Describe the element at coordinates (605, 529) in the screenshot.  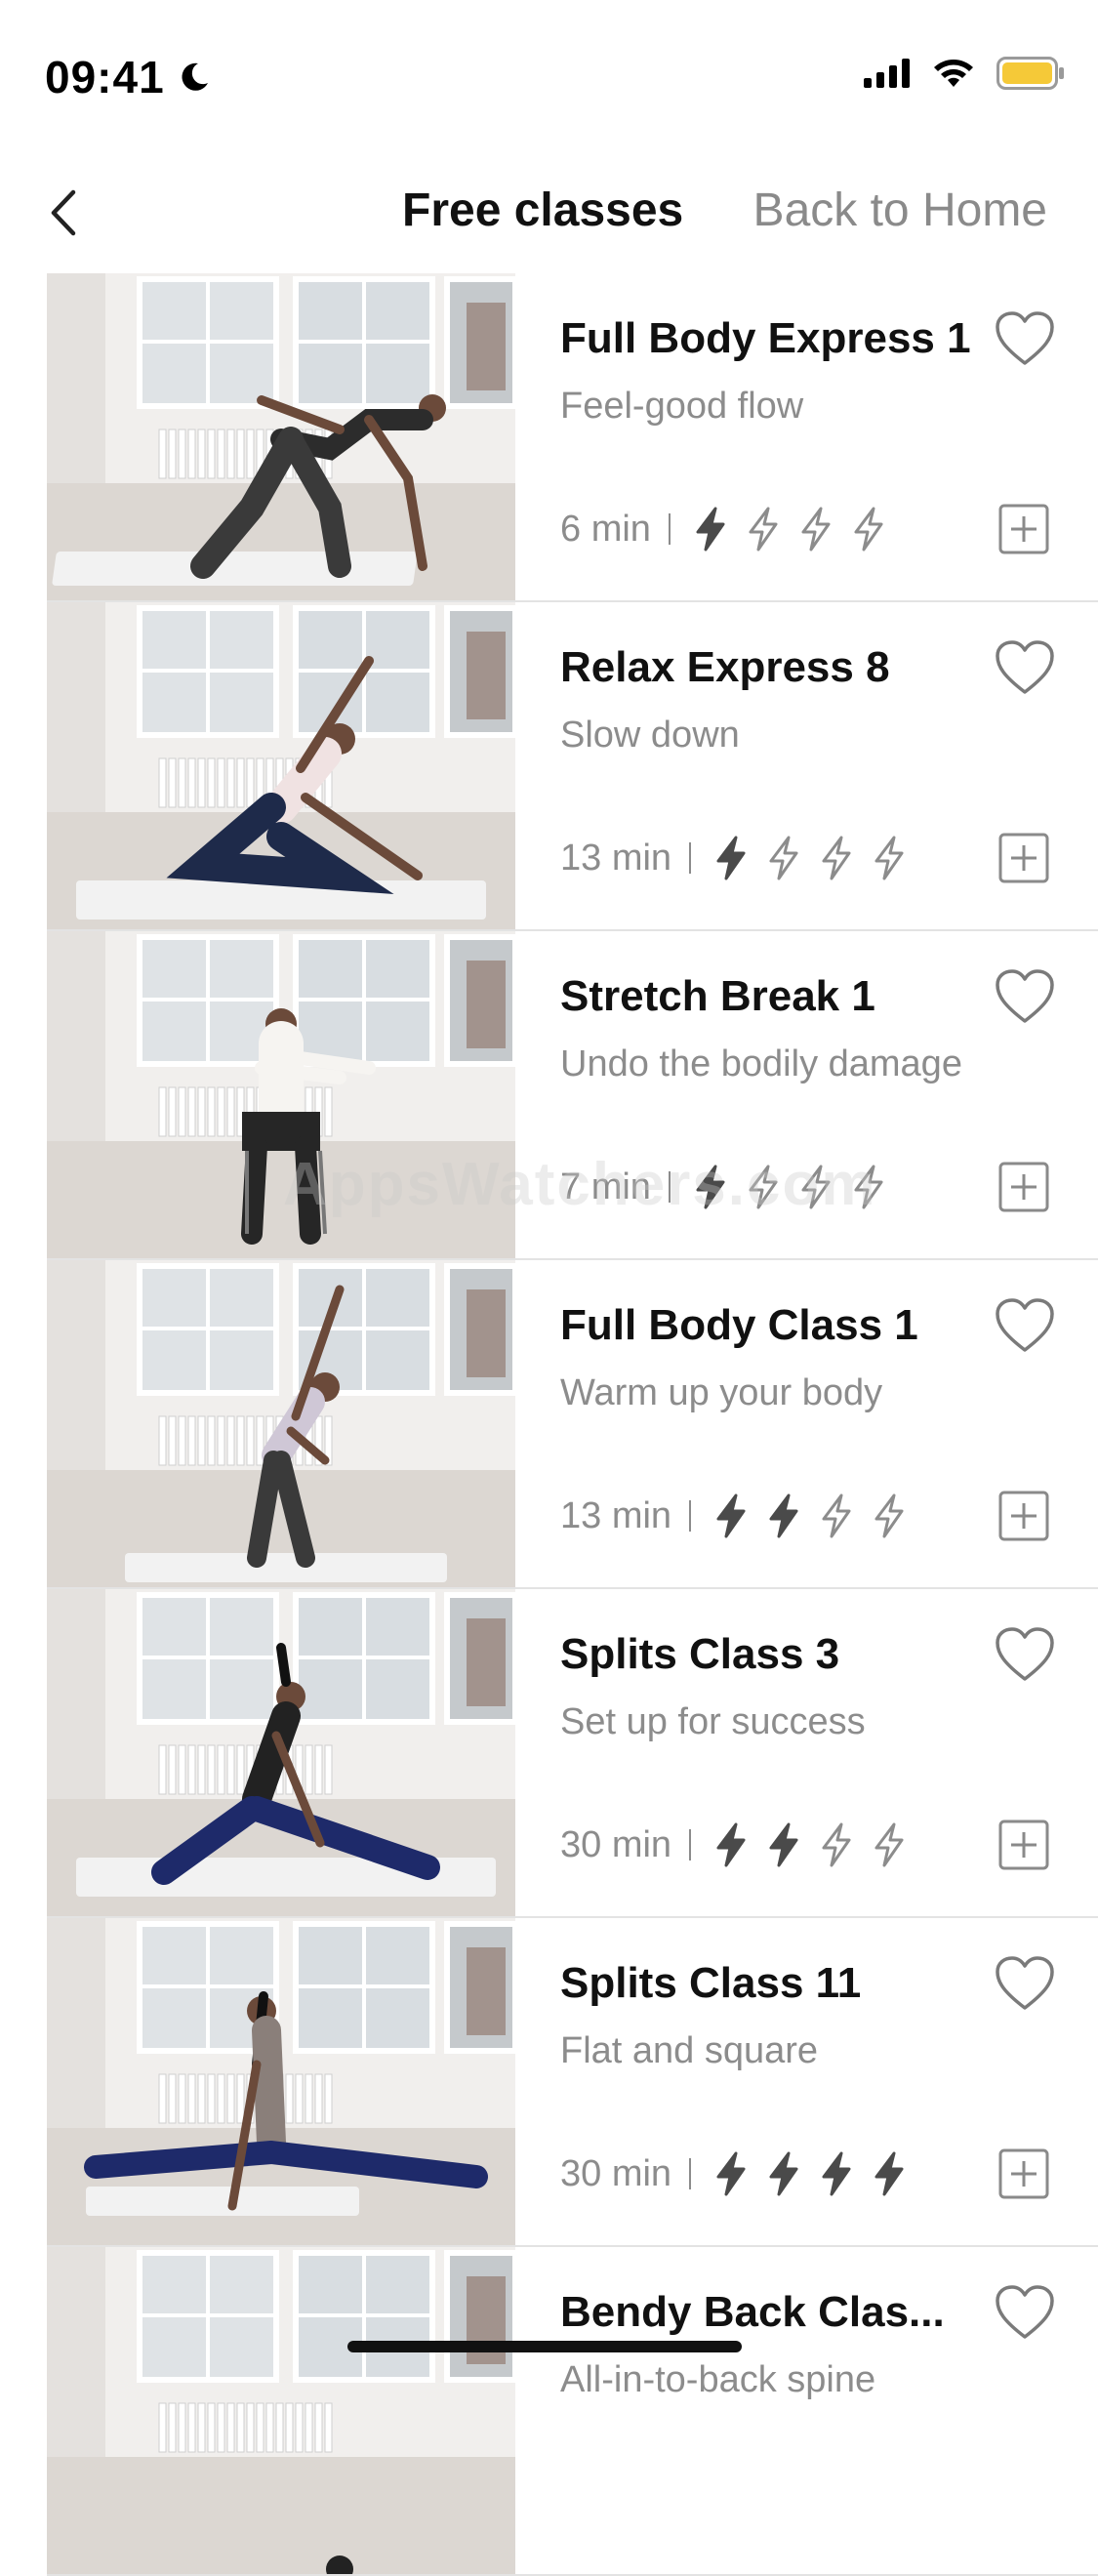
I see `class-duration: 6 min` at that location.